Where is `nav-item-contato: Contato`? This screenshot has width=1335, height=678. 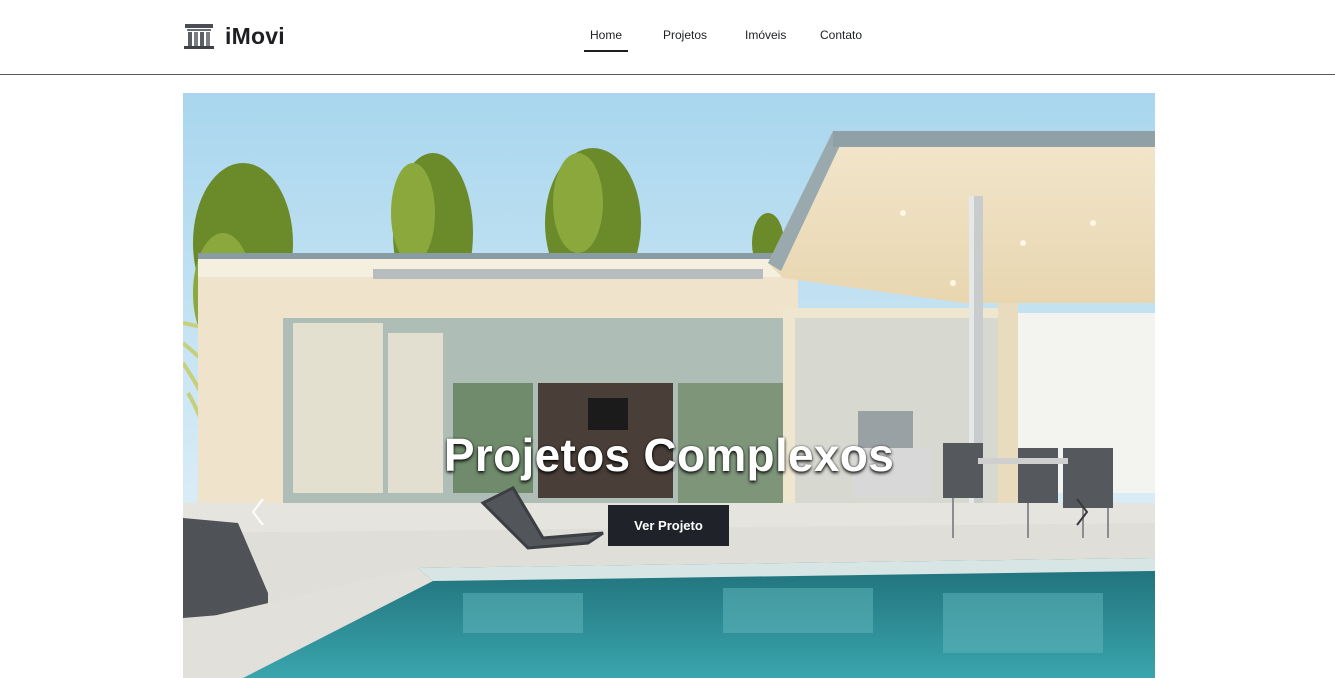
nav-item-contato: Contato is located at coordinates (841, 37).